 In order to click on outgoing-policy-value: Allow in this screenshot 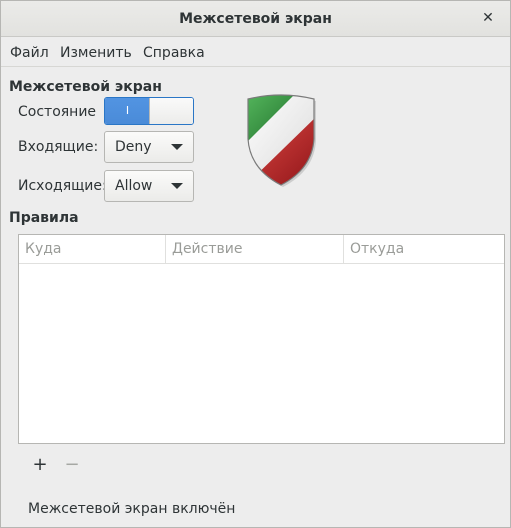, I will do `click(134, 186)`.